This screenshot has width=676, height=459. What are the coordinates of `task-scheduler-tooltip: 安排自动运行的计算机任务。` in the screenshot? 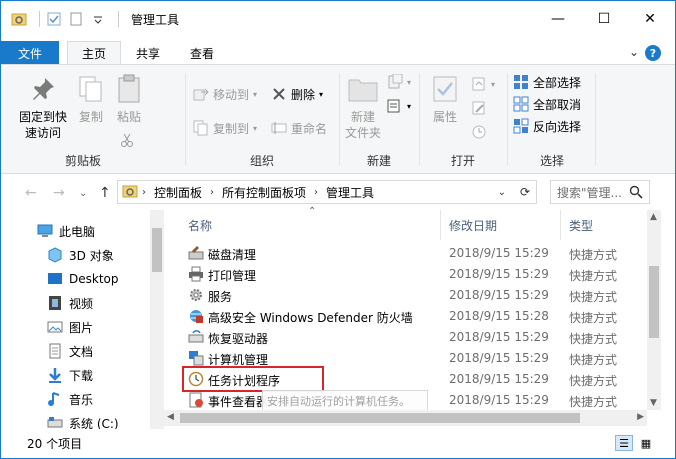 It's located at (345, 401).